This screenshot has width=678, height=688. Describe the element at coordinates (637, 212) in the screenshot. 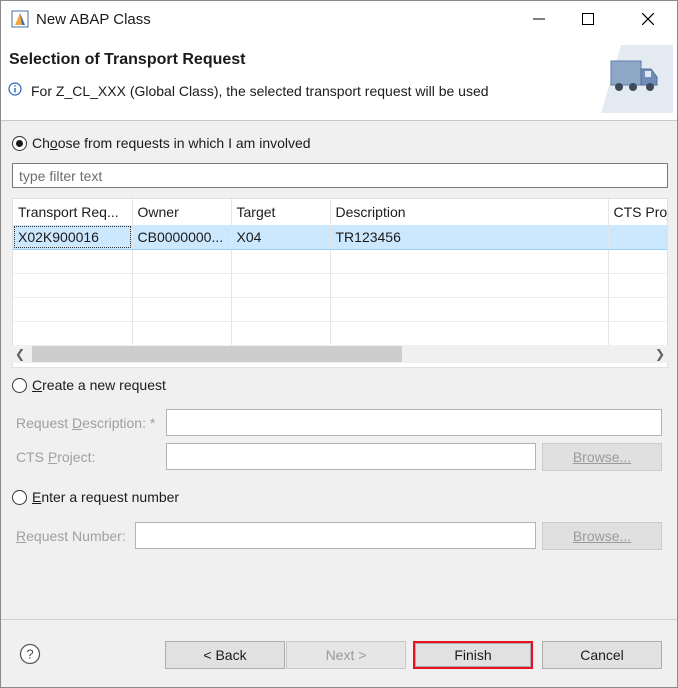

I see `column-header-cts-project: CTS Proj` at that location.